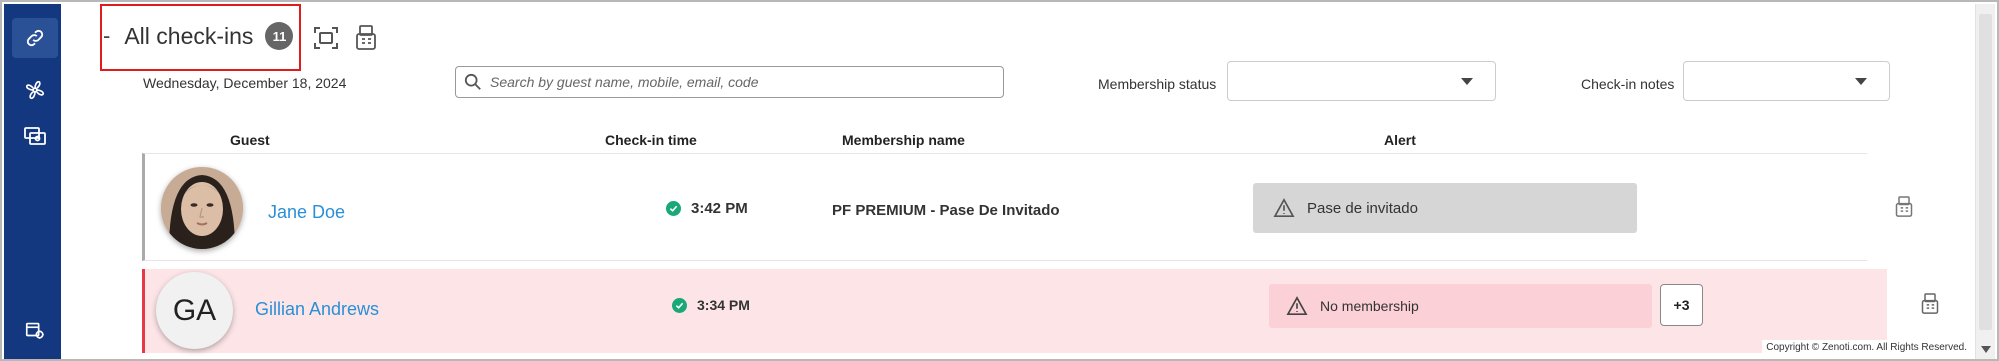 The image size is (1999, 361). What do you see at coordinates (1362, 208) in the screenshot?
I see `alert-text: Pase de invitado` at bounding box center [1362, 208].